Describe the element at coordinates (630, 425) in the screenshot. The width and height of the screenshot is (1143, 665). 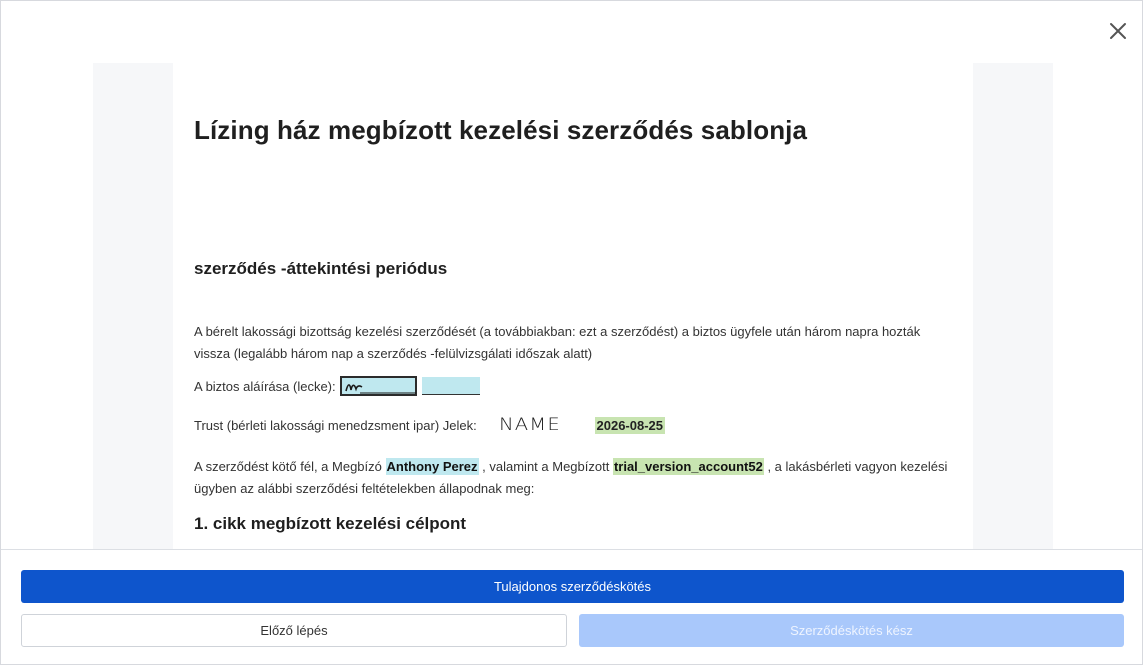
I see `trust-date: 2026-08-25` at that location.